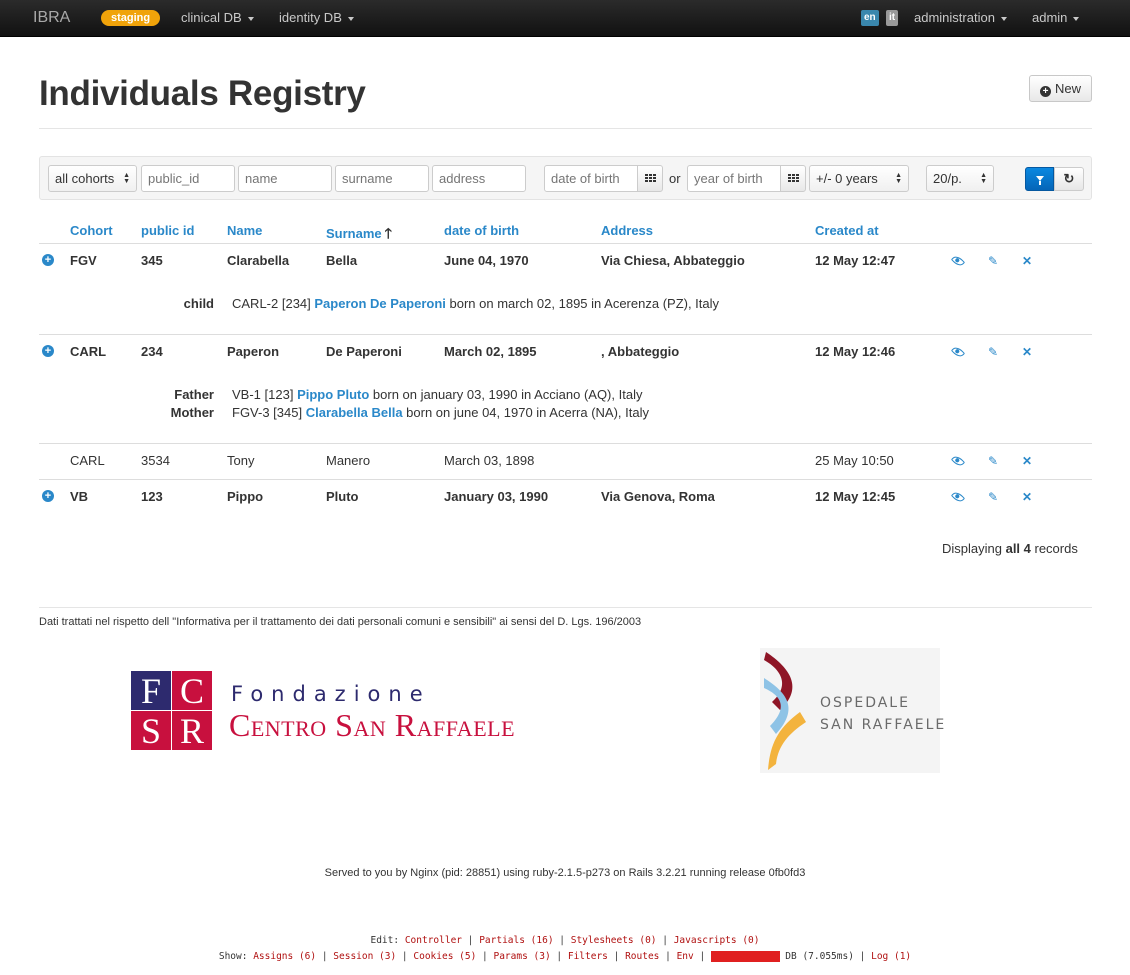 This screenshot has width=1130, height=975. Describe the element at coordinates (316, 18) in the screenshot. I see `identity-db-menu: identity DB` at that location.